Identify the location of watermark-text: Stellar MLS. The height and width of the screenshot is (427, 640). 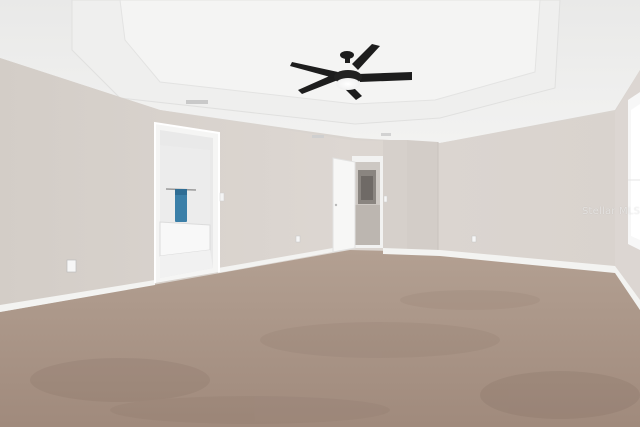
(611, 211).